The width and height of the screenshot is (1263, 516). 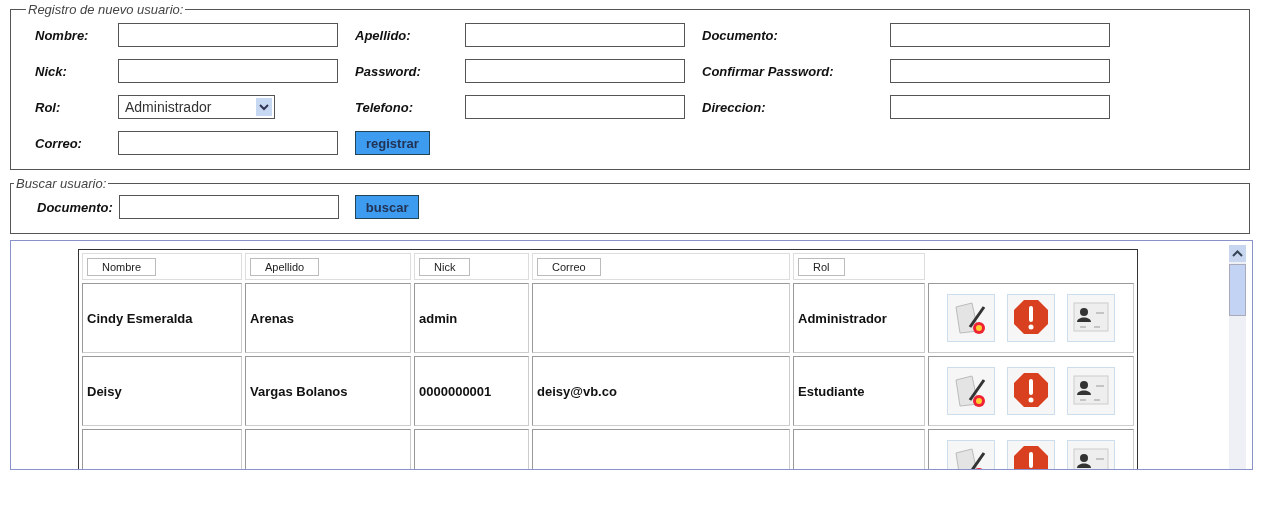 I want to click on register-button: registrar, so click(x=392, y=143).